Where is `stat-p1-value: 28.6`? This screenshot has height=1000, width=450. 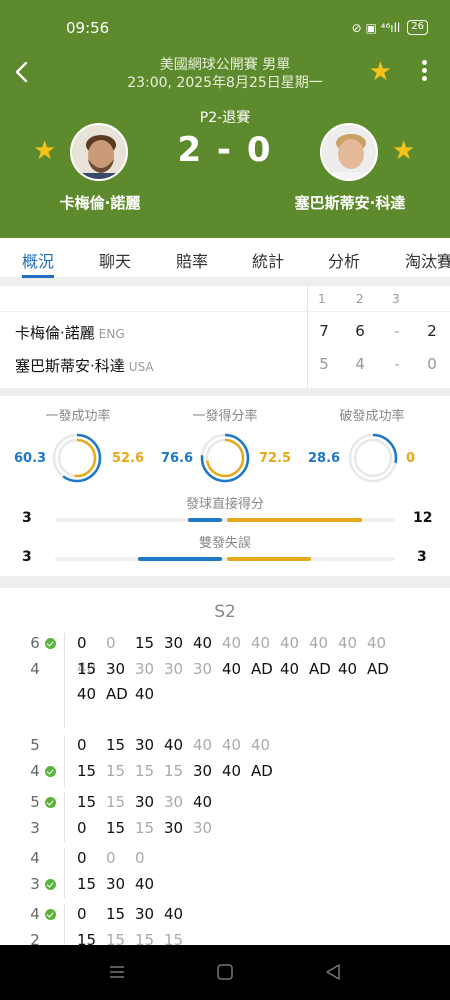
stat-p1-value: 28.6 is located at coordinates (324, 458).